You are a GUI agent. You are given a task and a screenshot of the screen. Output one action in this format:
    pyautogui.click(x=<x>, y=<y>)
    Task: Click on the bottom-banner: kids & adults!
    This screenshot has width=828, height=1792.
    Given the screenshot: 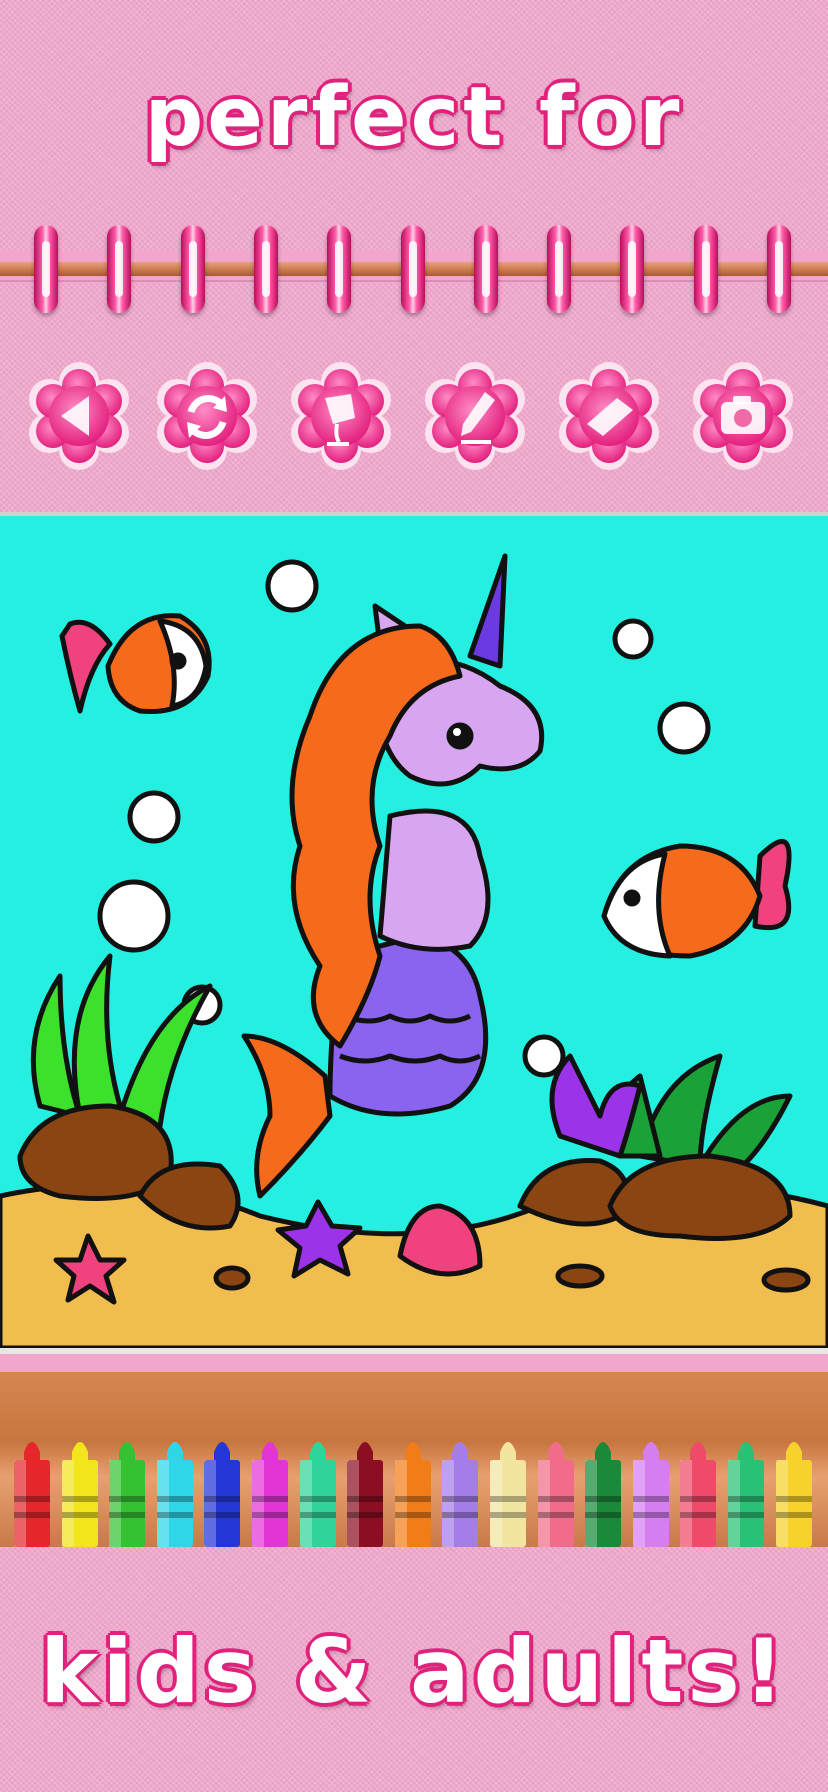 What is the action you would take?
    pyautogui.click(x=414, y=1669)
    